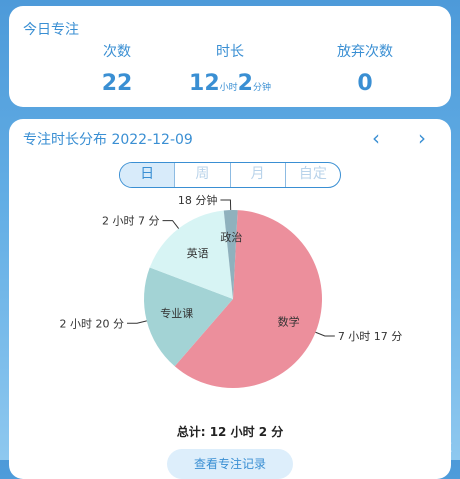 Image resolution: width=460 pixels, height=479 pixels. I want to click on duration-hours: 12, so click(204, 83).